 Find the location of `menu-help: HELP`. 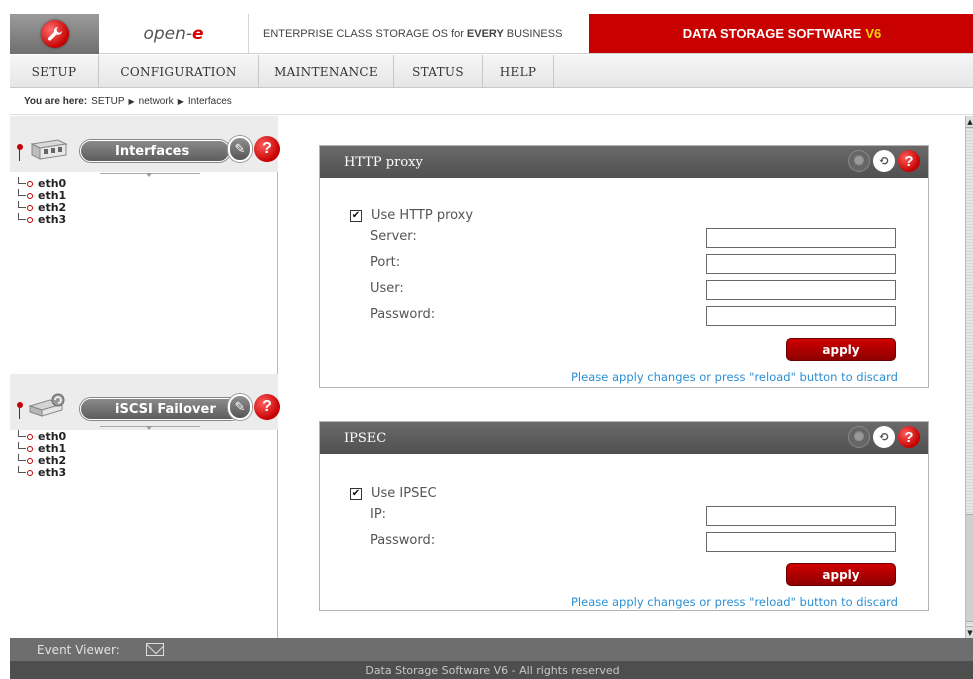

menu-help: HELP is located at coordinates (518, 71).